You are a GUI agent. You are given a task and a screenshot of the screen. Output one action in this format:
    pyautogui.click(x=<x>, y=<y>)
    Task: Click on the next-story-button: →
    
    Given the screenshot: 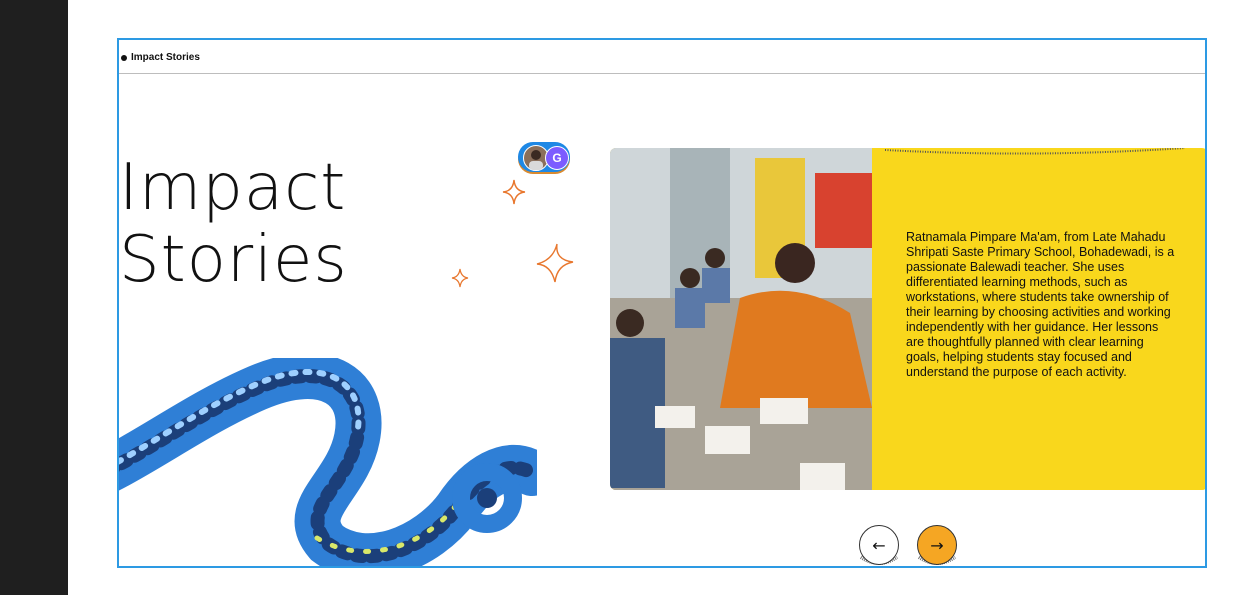 What is the action you would take?
    pyautogui.click(x=937, y=545)
    